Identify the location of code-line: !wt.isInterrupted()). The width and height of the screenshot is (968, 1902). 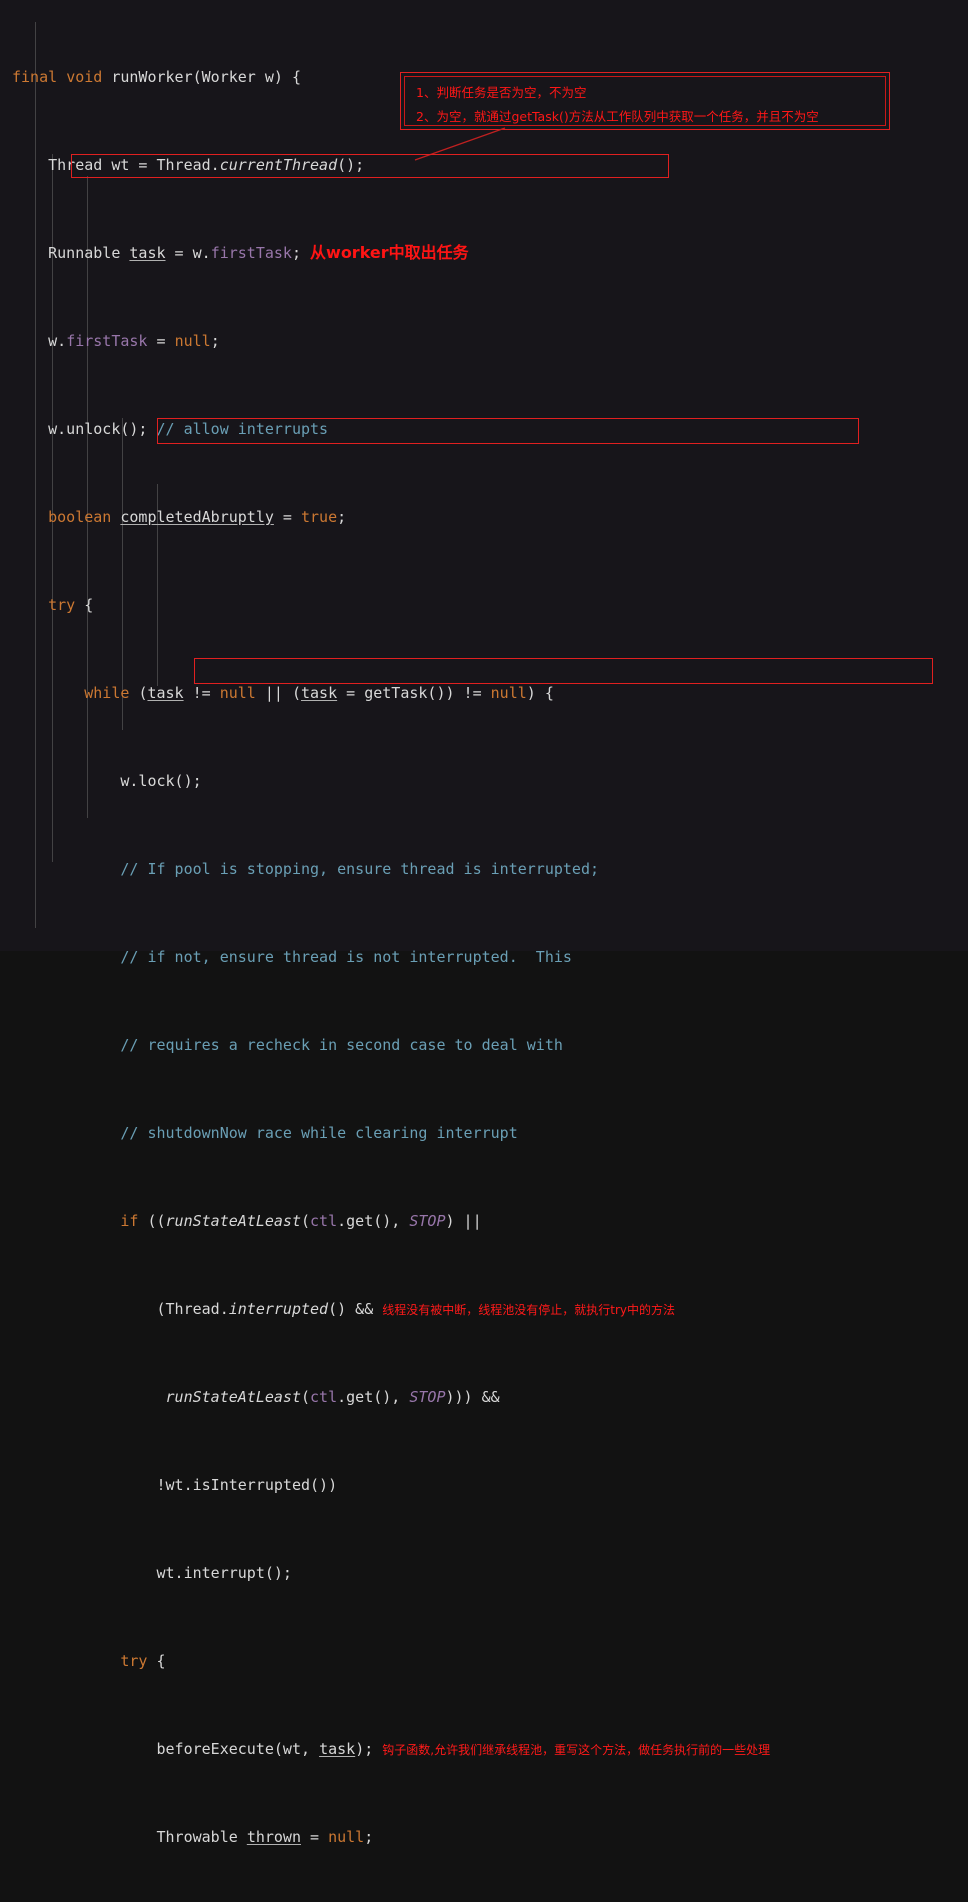
(247, 1485).